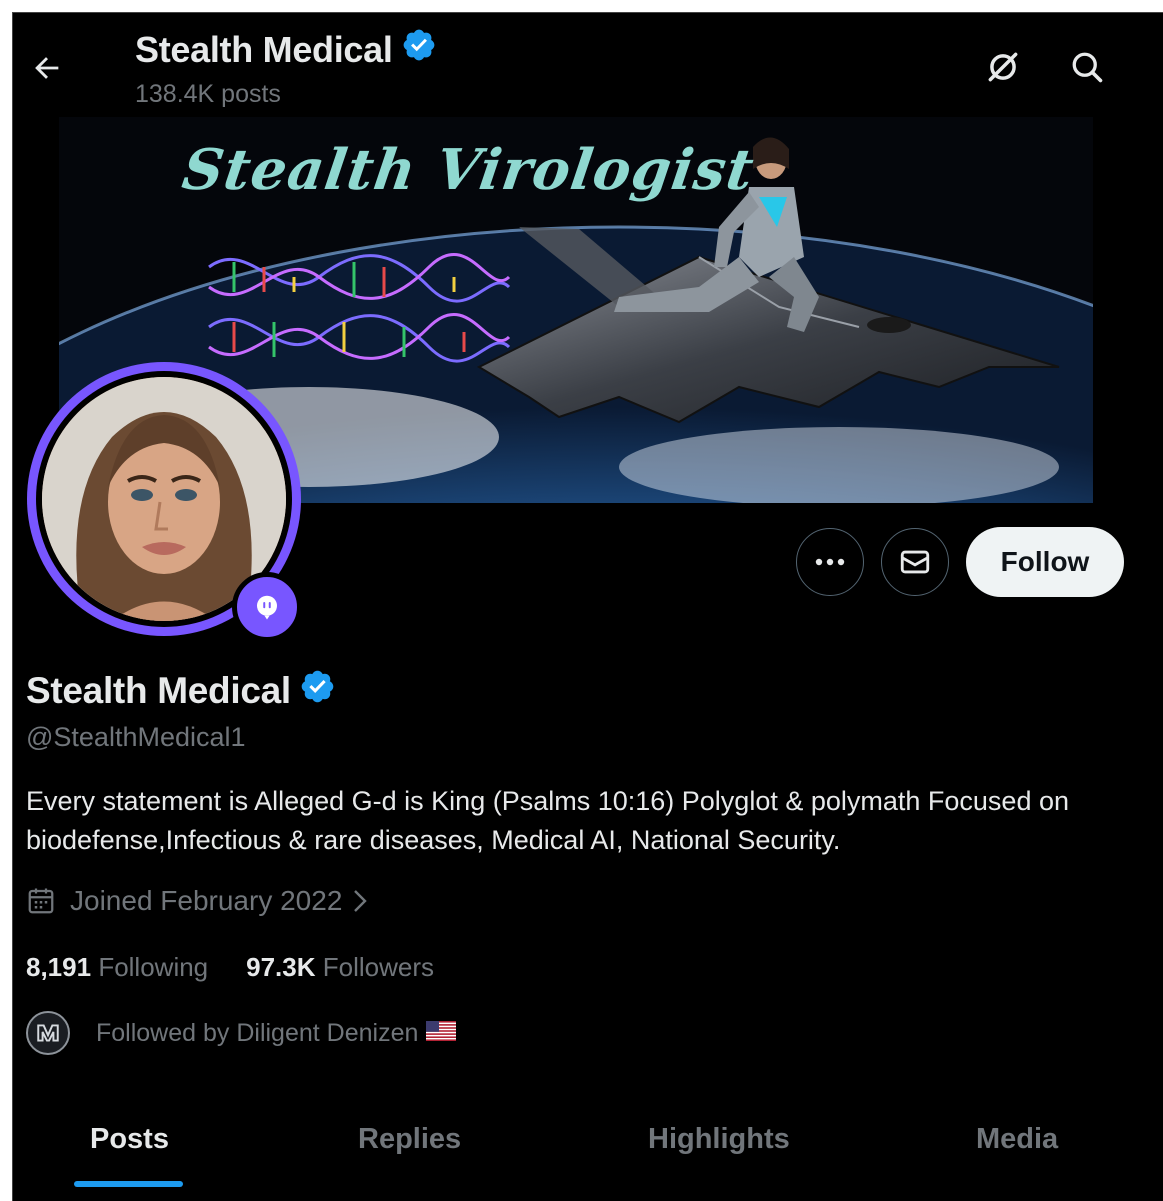 The width and height of the screenshot is (1163, 1201). I want to click on following-label: Following, so click(153, 967).